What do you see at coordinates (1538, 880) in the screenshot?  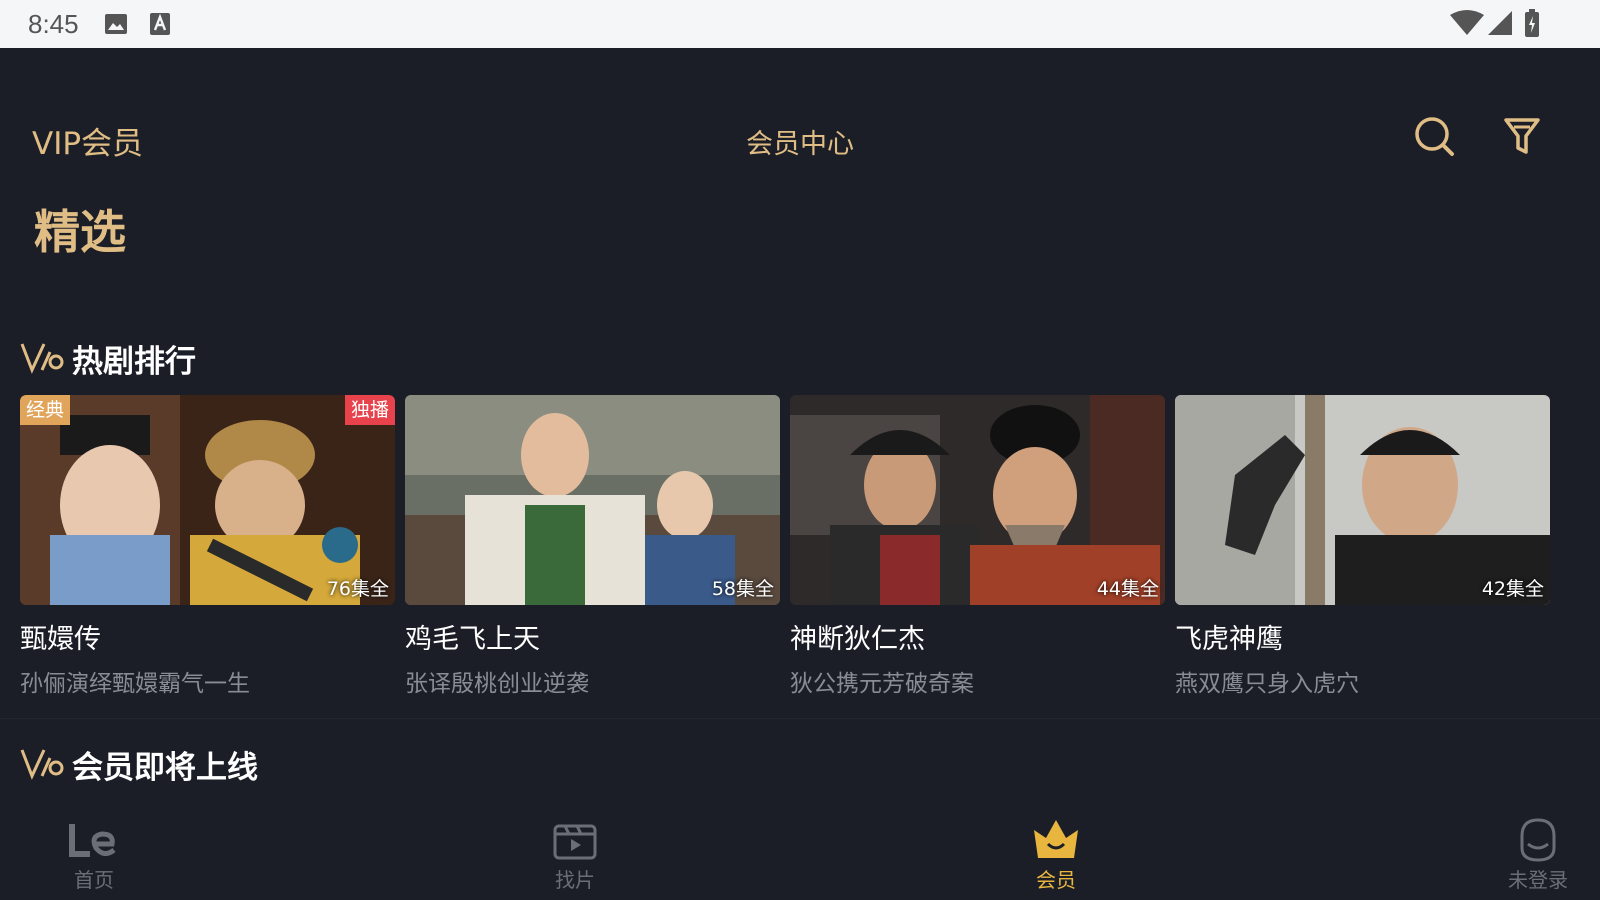 I see `nav-label: 未登录` at bounding box center [1538, 880].